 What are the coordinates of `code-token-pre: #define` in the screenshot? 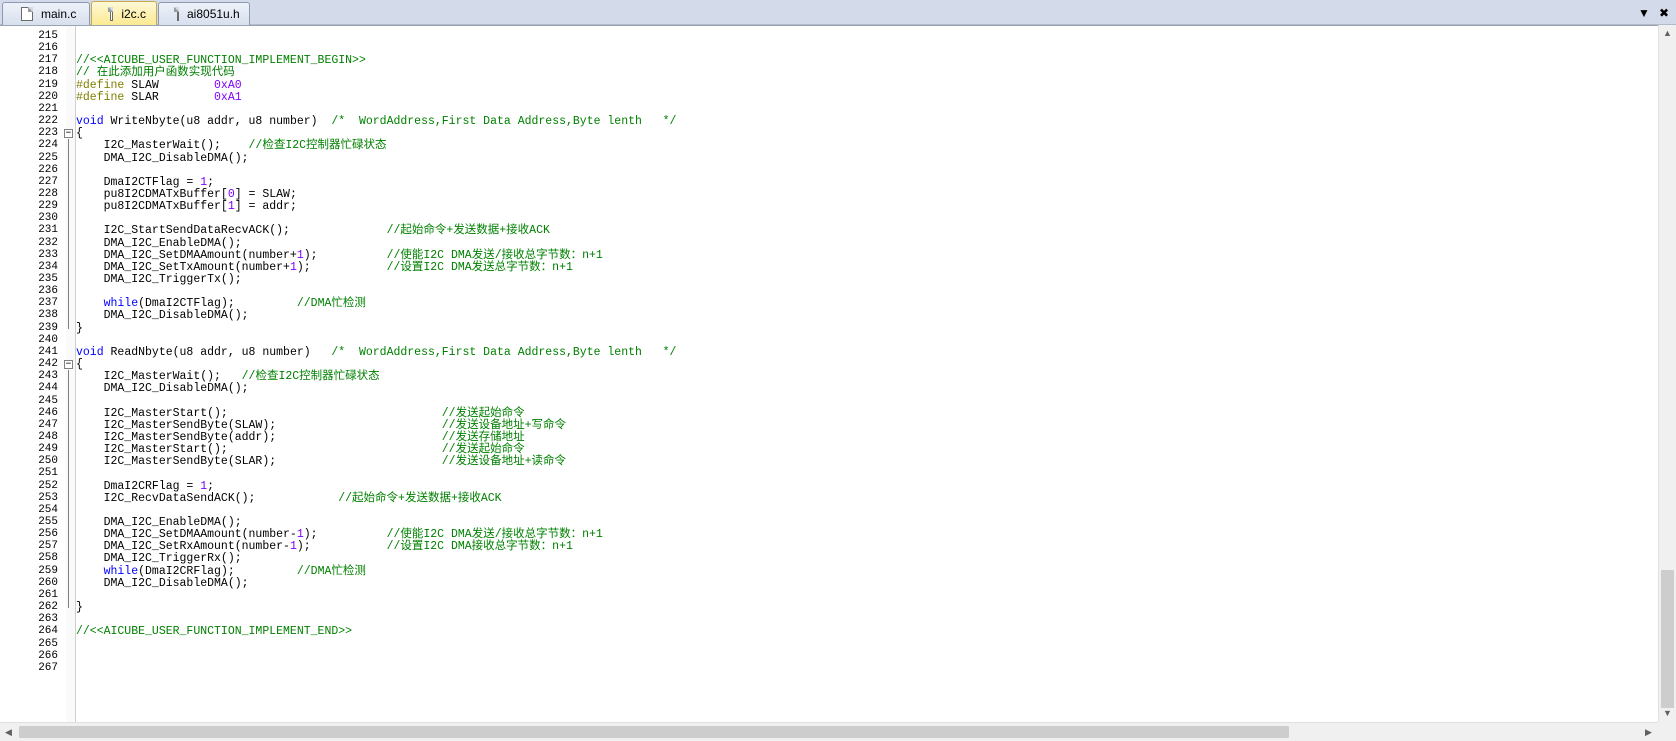 It's located at (100, 97).